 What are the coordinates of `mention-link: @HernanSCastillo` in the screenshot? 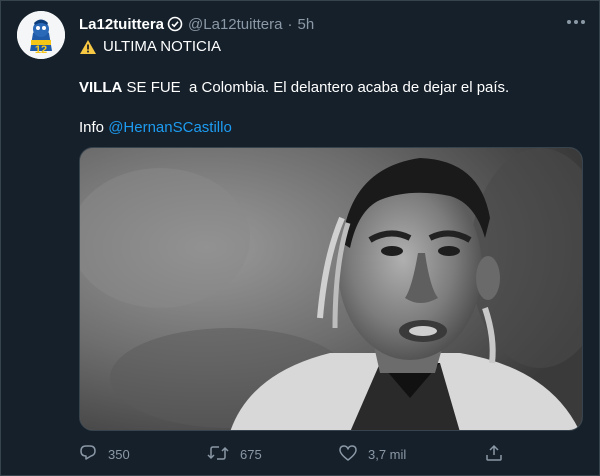 It's located at (170, 127).